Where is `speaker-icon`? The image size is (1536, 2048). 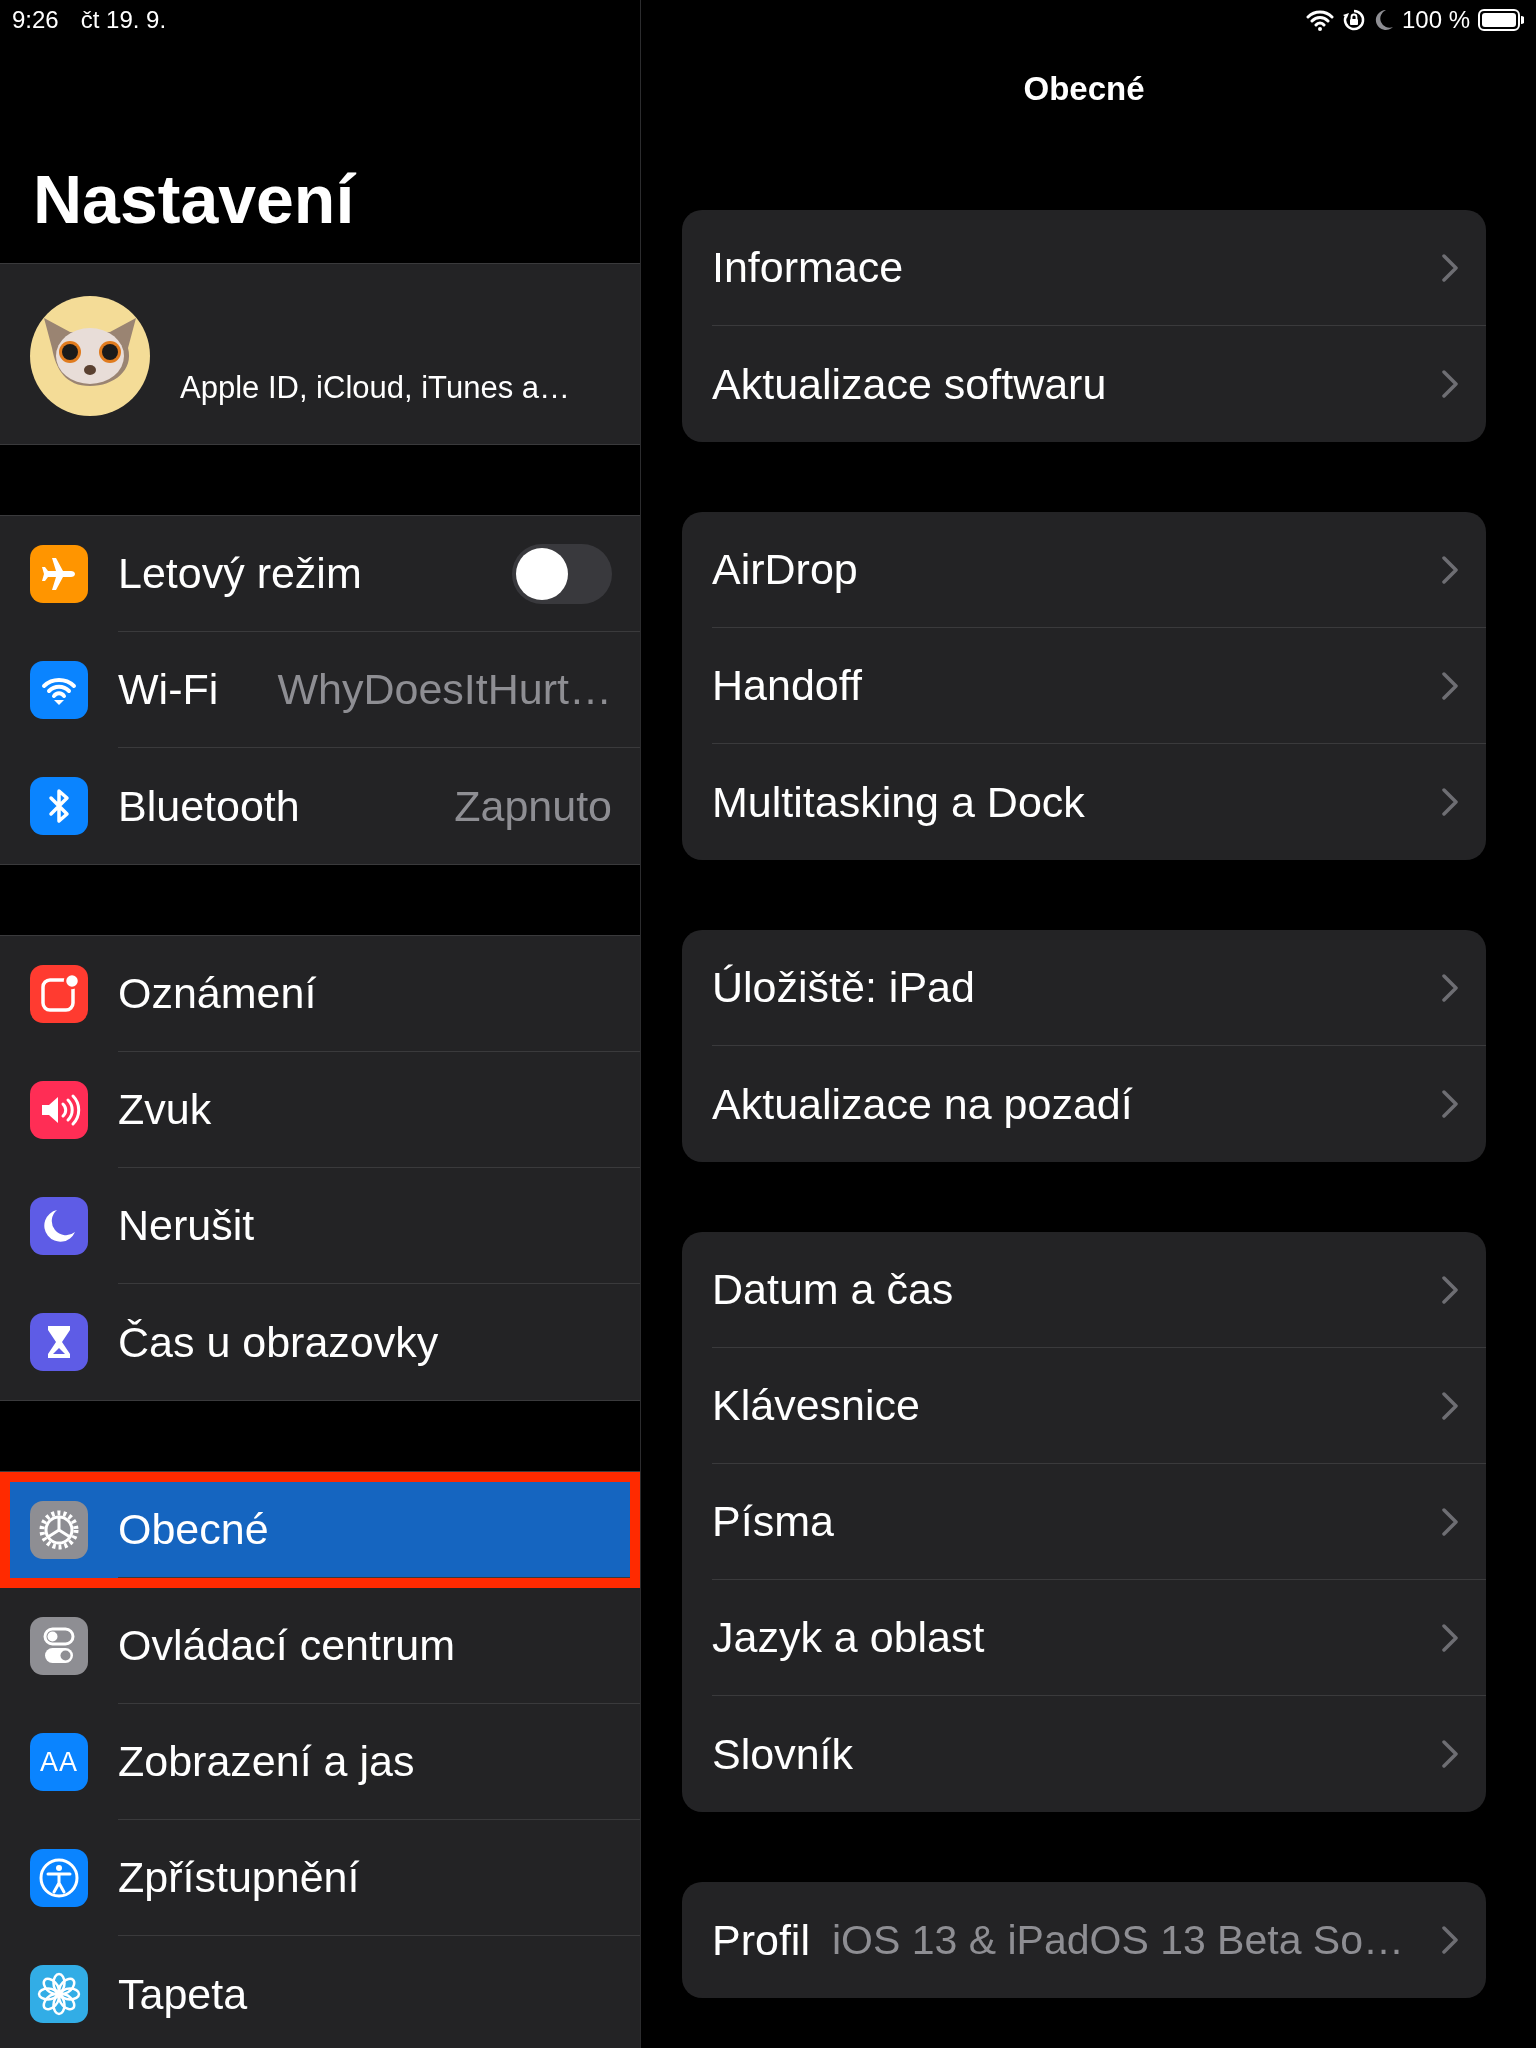
speaker-icon is located at coordinates (59, 1110).